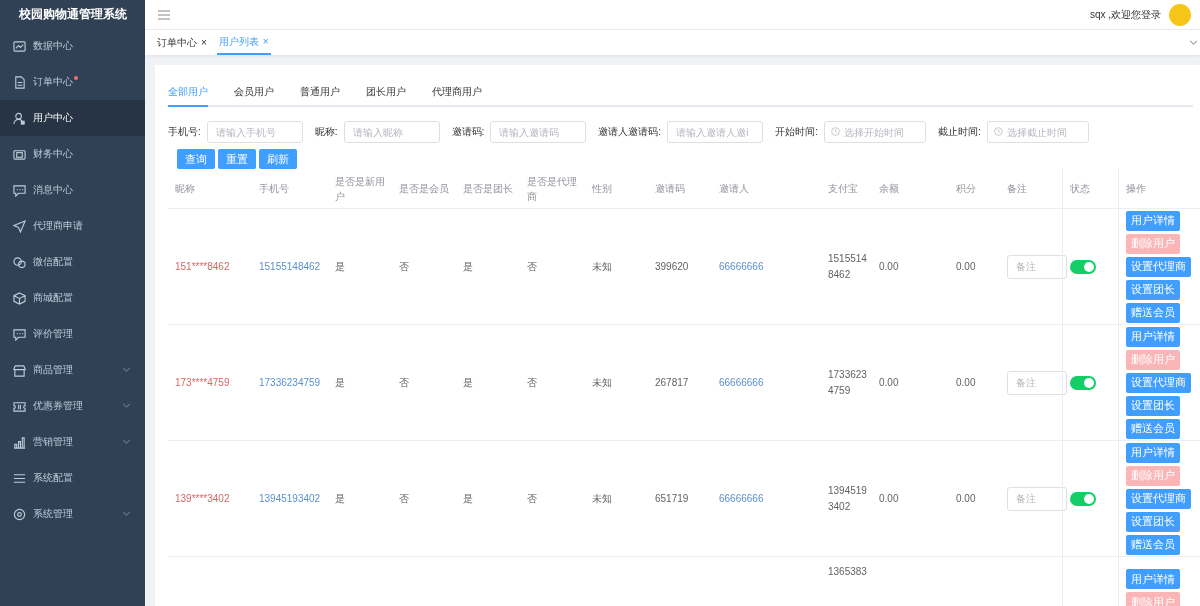 This screenshot has height=606, width=1200. What do you see at coordinates (1037, 132) in the screenshot?
I see `date-field: 选择截止时间` at bounding box center [1037, 132].